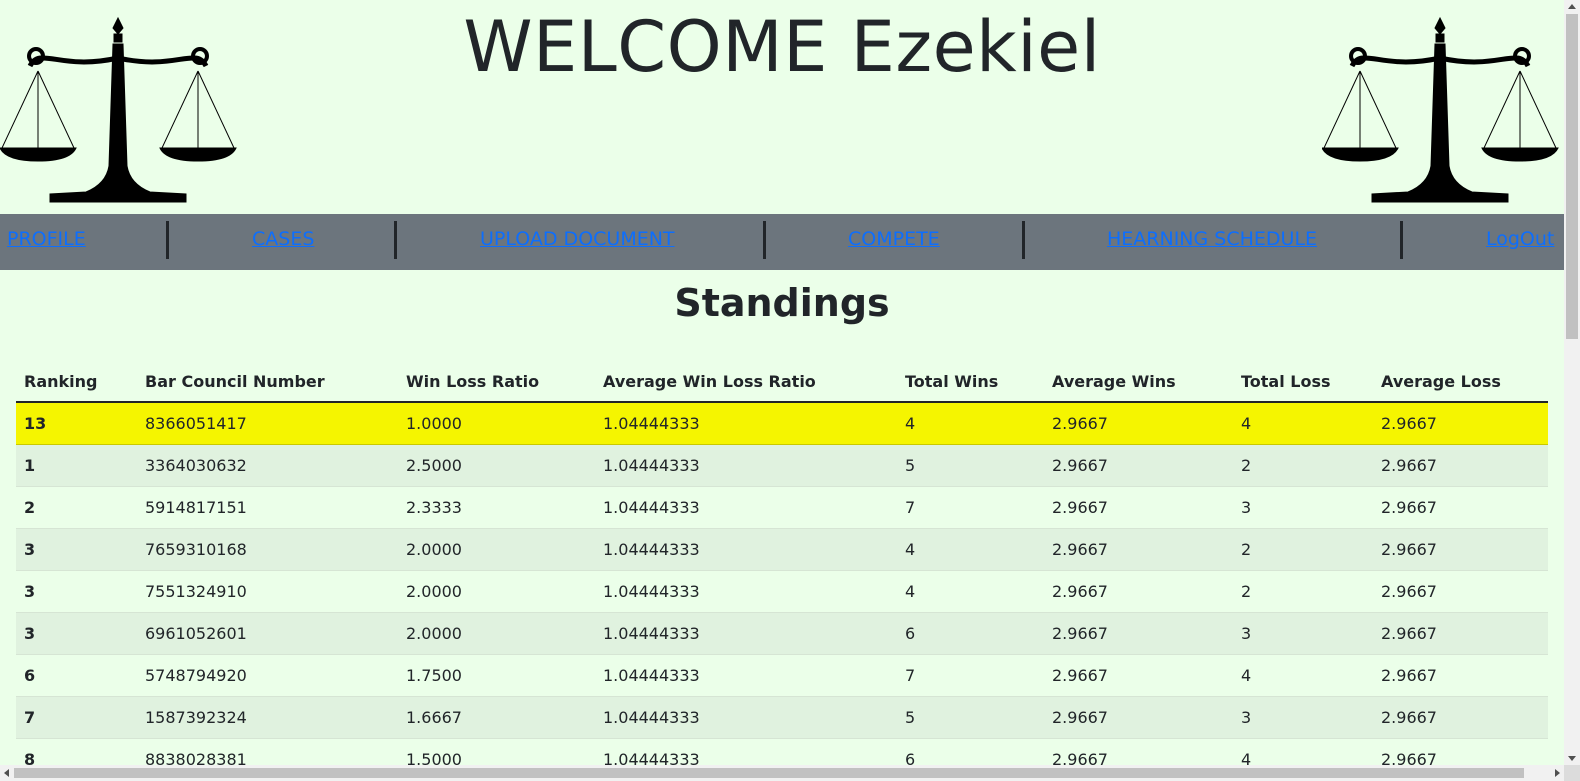  What do you see at coordinates (76, 465) in the screenshot?
I see `cell-ranking: 1` at bounding box center [76, 465].